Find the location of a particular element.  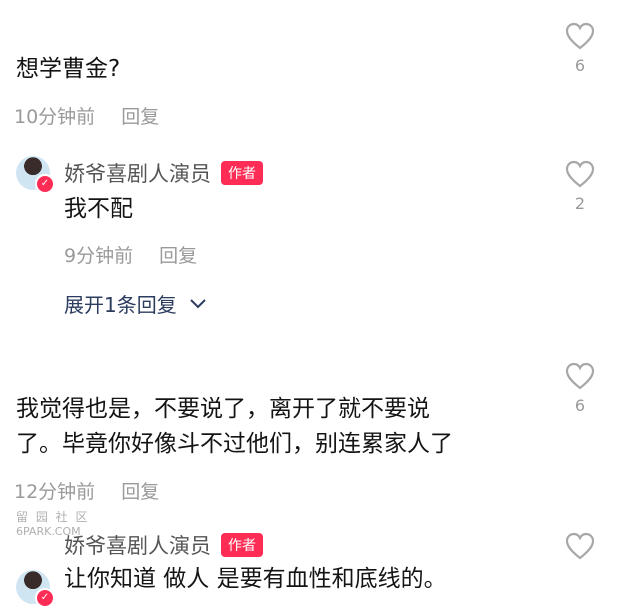

comment-time: 12分钟前 is located at coordinates (55, 492).